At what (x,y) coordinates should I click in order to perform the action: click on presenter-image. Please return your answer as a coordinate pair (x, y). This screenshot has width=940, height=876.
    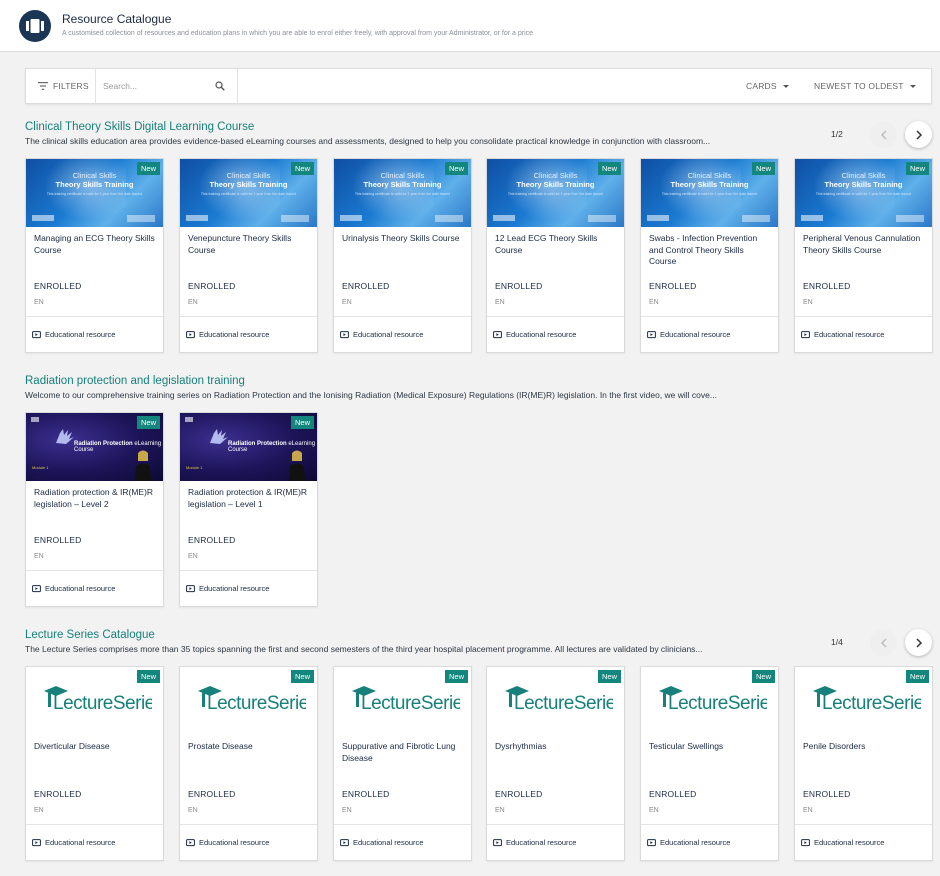
    Looking at the image, I should click on (143, 465).